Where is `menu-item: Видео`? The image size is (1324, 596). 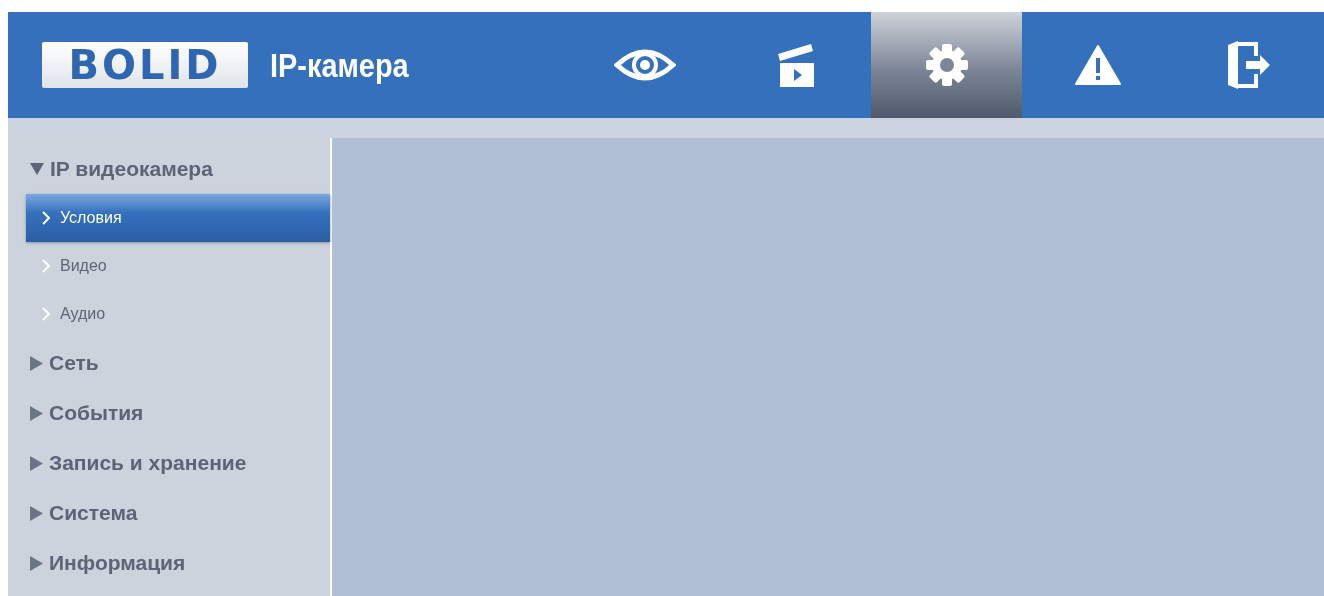
menu-item: Видео is located at coordinates (178, 266).